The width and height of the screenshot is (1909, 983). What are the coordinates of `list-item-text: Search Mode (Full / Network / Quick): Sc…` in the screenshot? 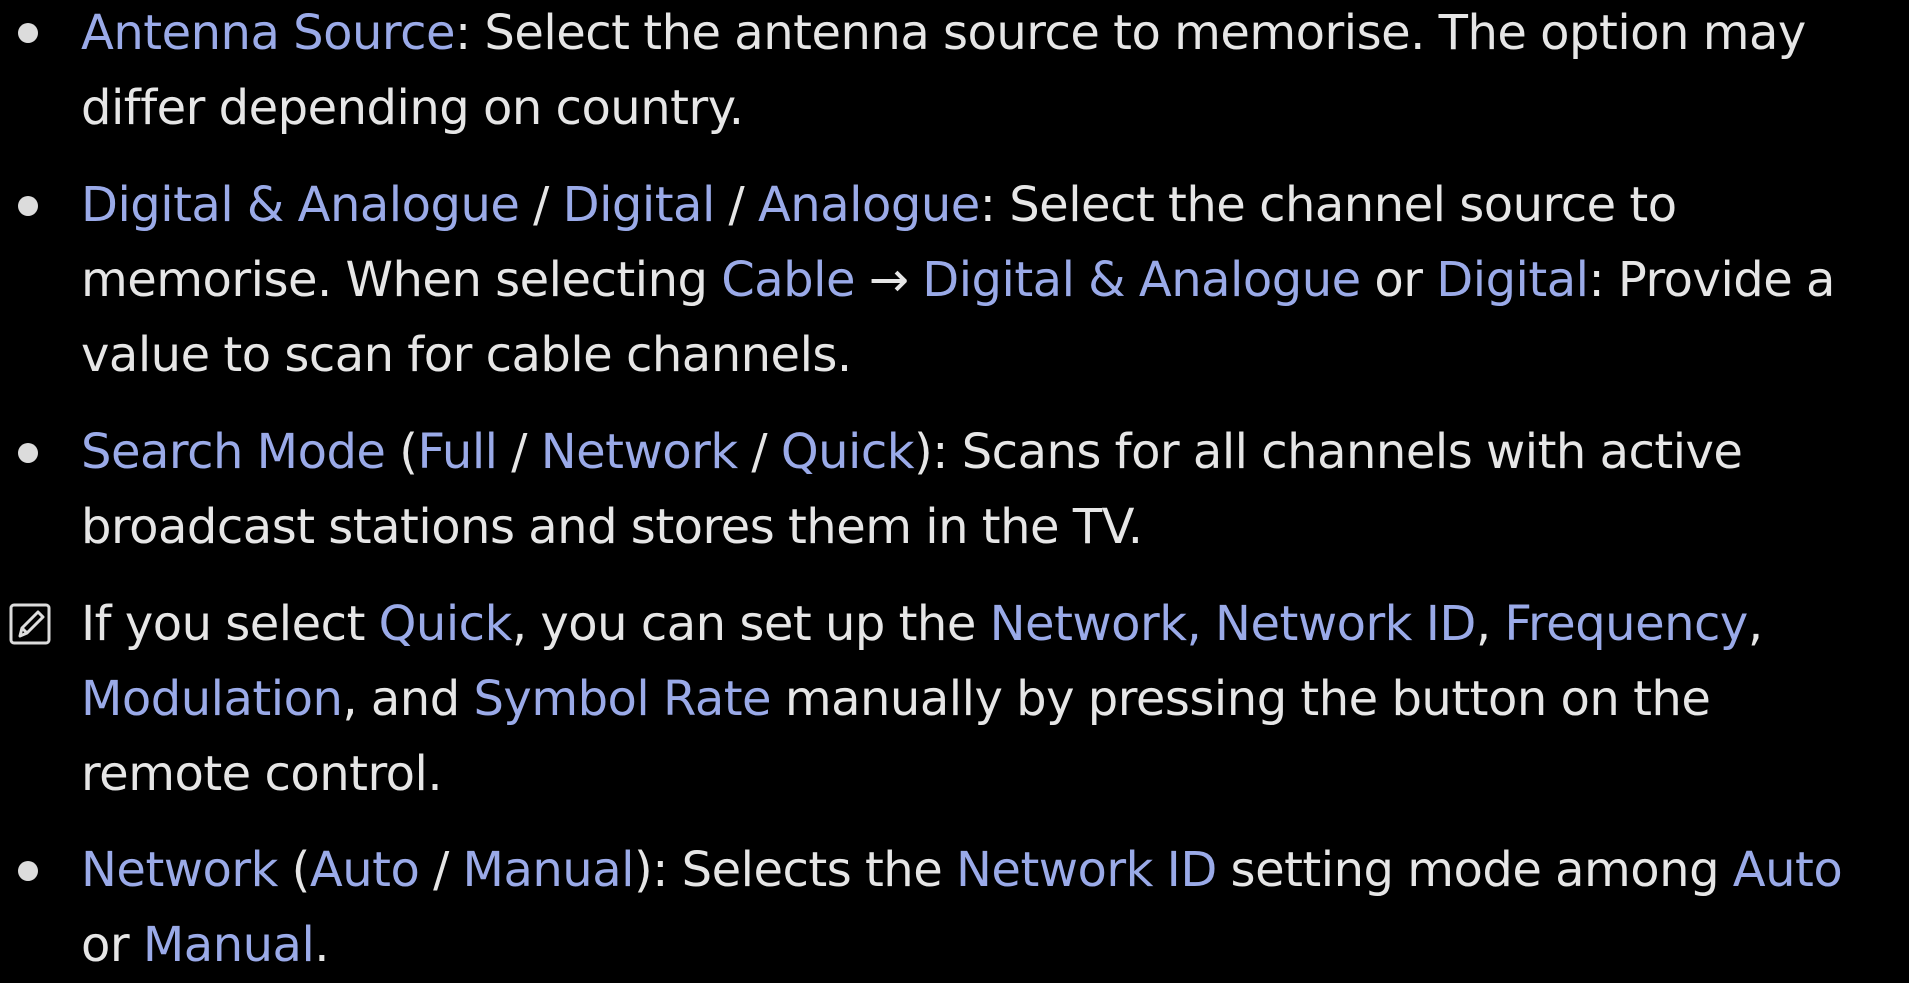 It's located at (986, 490).